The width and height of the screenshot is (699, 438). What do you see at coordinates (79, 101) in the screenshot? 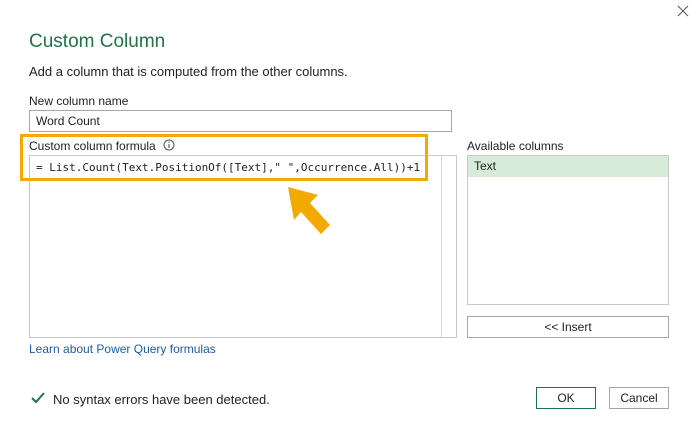
I see `new-column-name-label: New column name` at bounding box center [79, 101].